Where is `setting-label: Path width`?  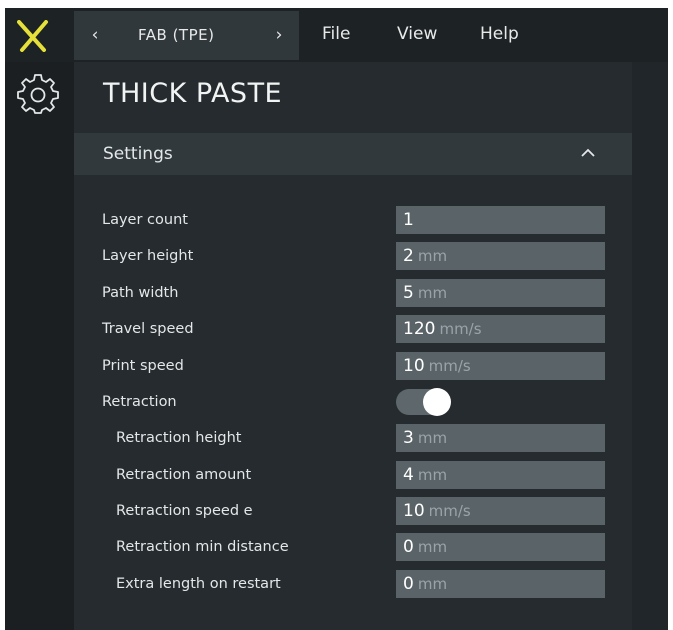
setting-label: Path width is located at coordinates (140, 293).